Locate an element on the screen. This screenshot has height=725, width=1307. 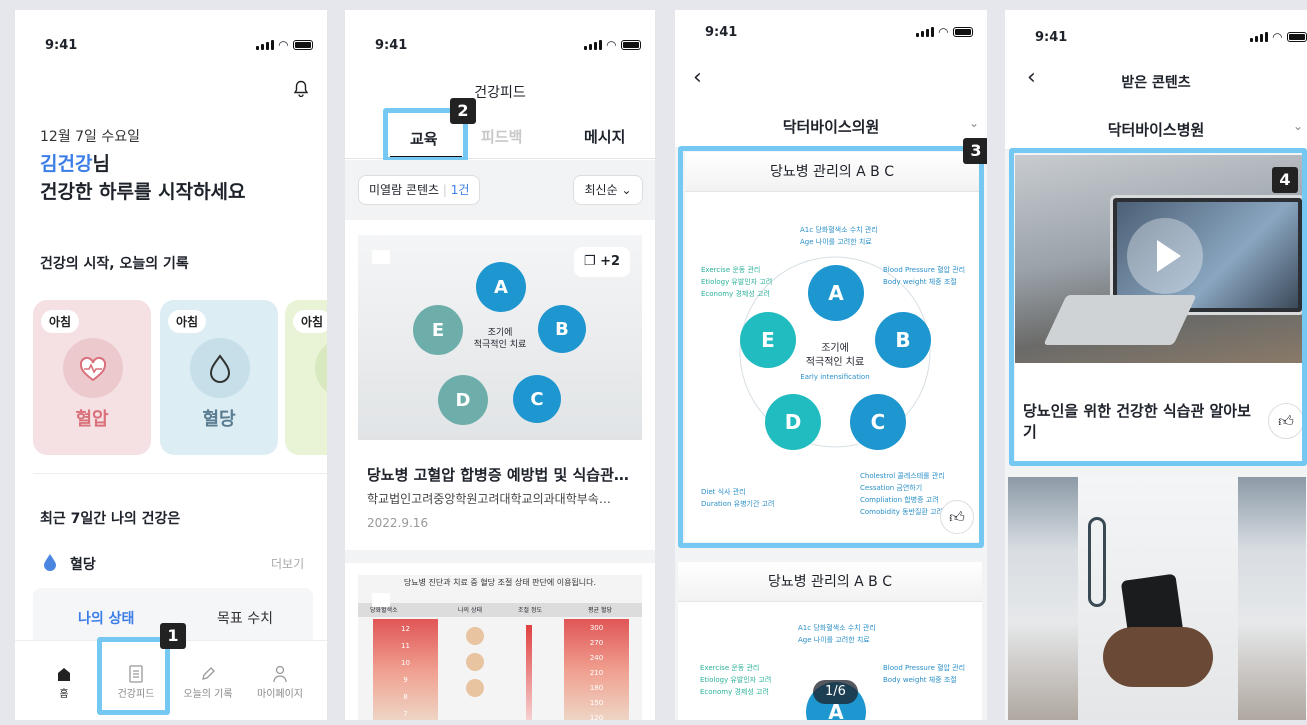
glucose-card: 아침 혈당 is located at coordinates (219, 377).